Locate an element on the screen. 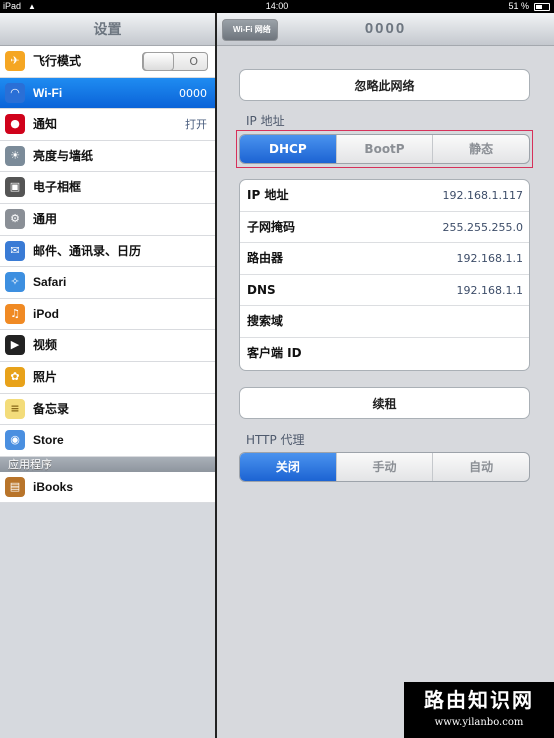 This screenshot has width=554, height=738. battery-icon is located at coordinates (542, 7).